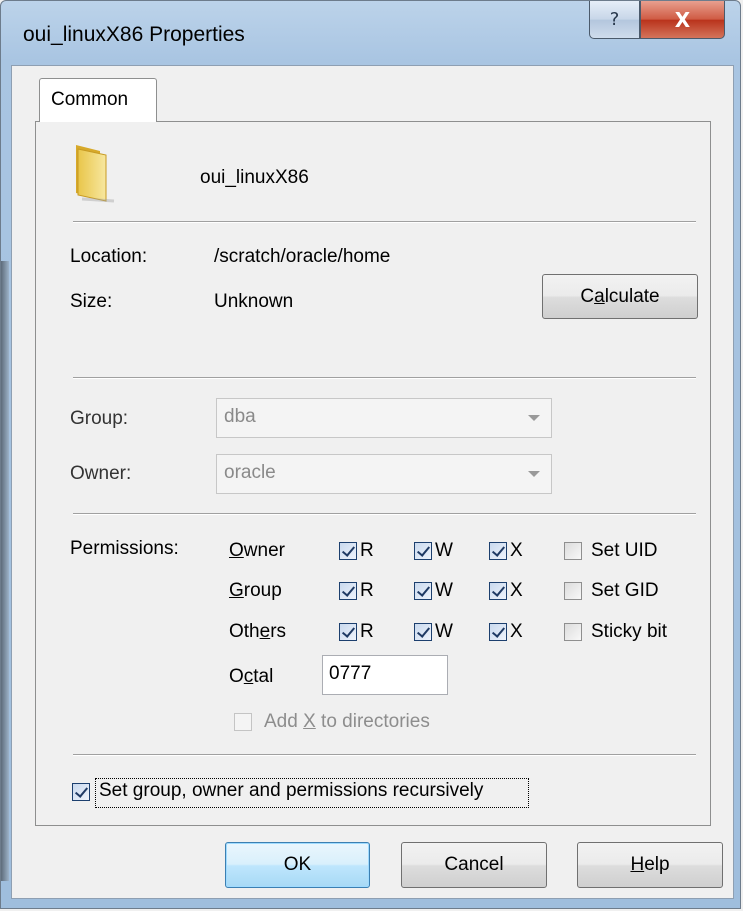 This screenshot has width=743, height=911. What do you see at coordinates (625, 590) in the screenshot?
I see `set-gid-label: Set GID` at bounding box center [625, 590].